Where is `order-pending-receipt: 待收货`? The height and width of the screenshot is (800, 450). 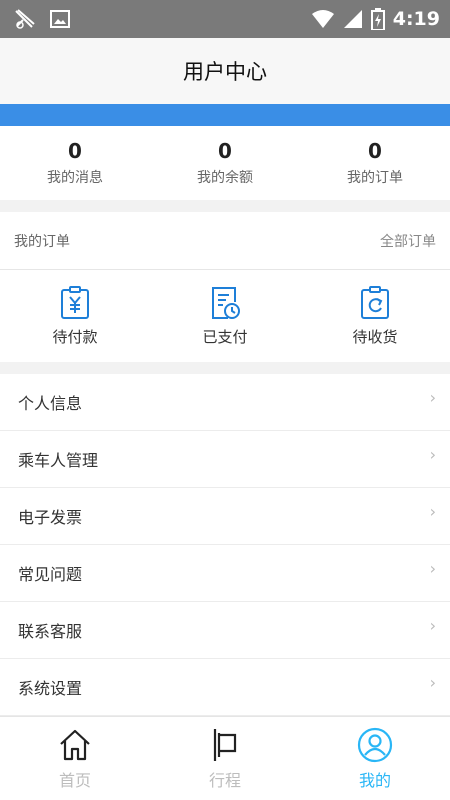 order-pending-receipt: 待收货 is located at coordinates (375, 316).